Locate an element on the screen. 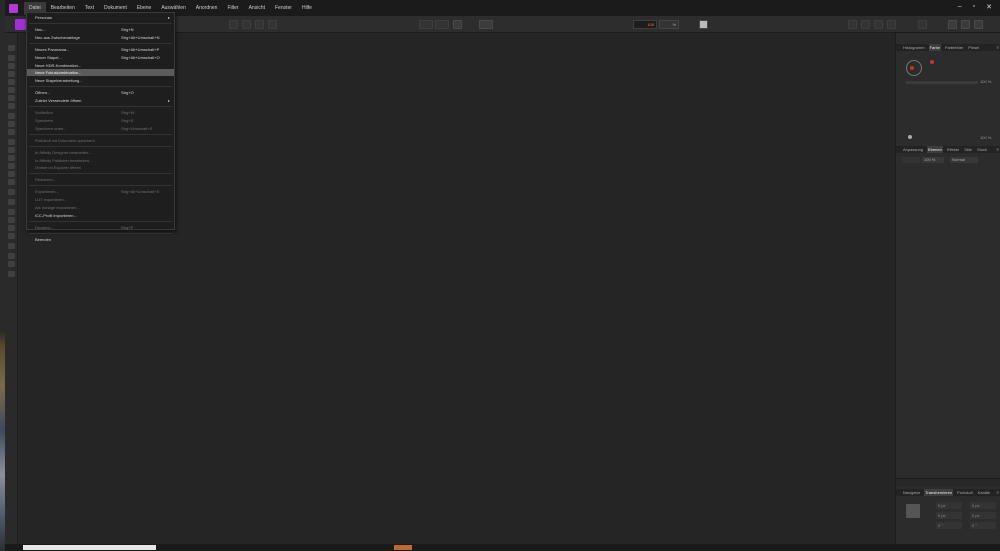 The image size is (1000, 551). file-menu-item: Personas ▸ is located at coordinates (100, 17).